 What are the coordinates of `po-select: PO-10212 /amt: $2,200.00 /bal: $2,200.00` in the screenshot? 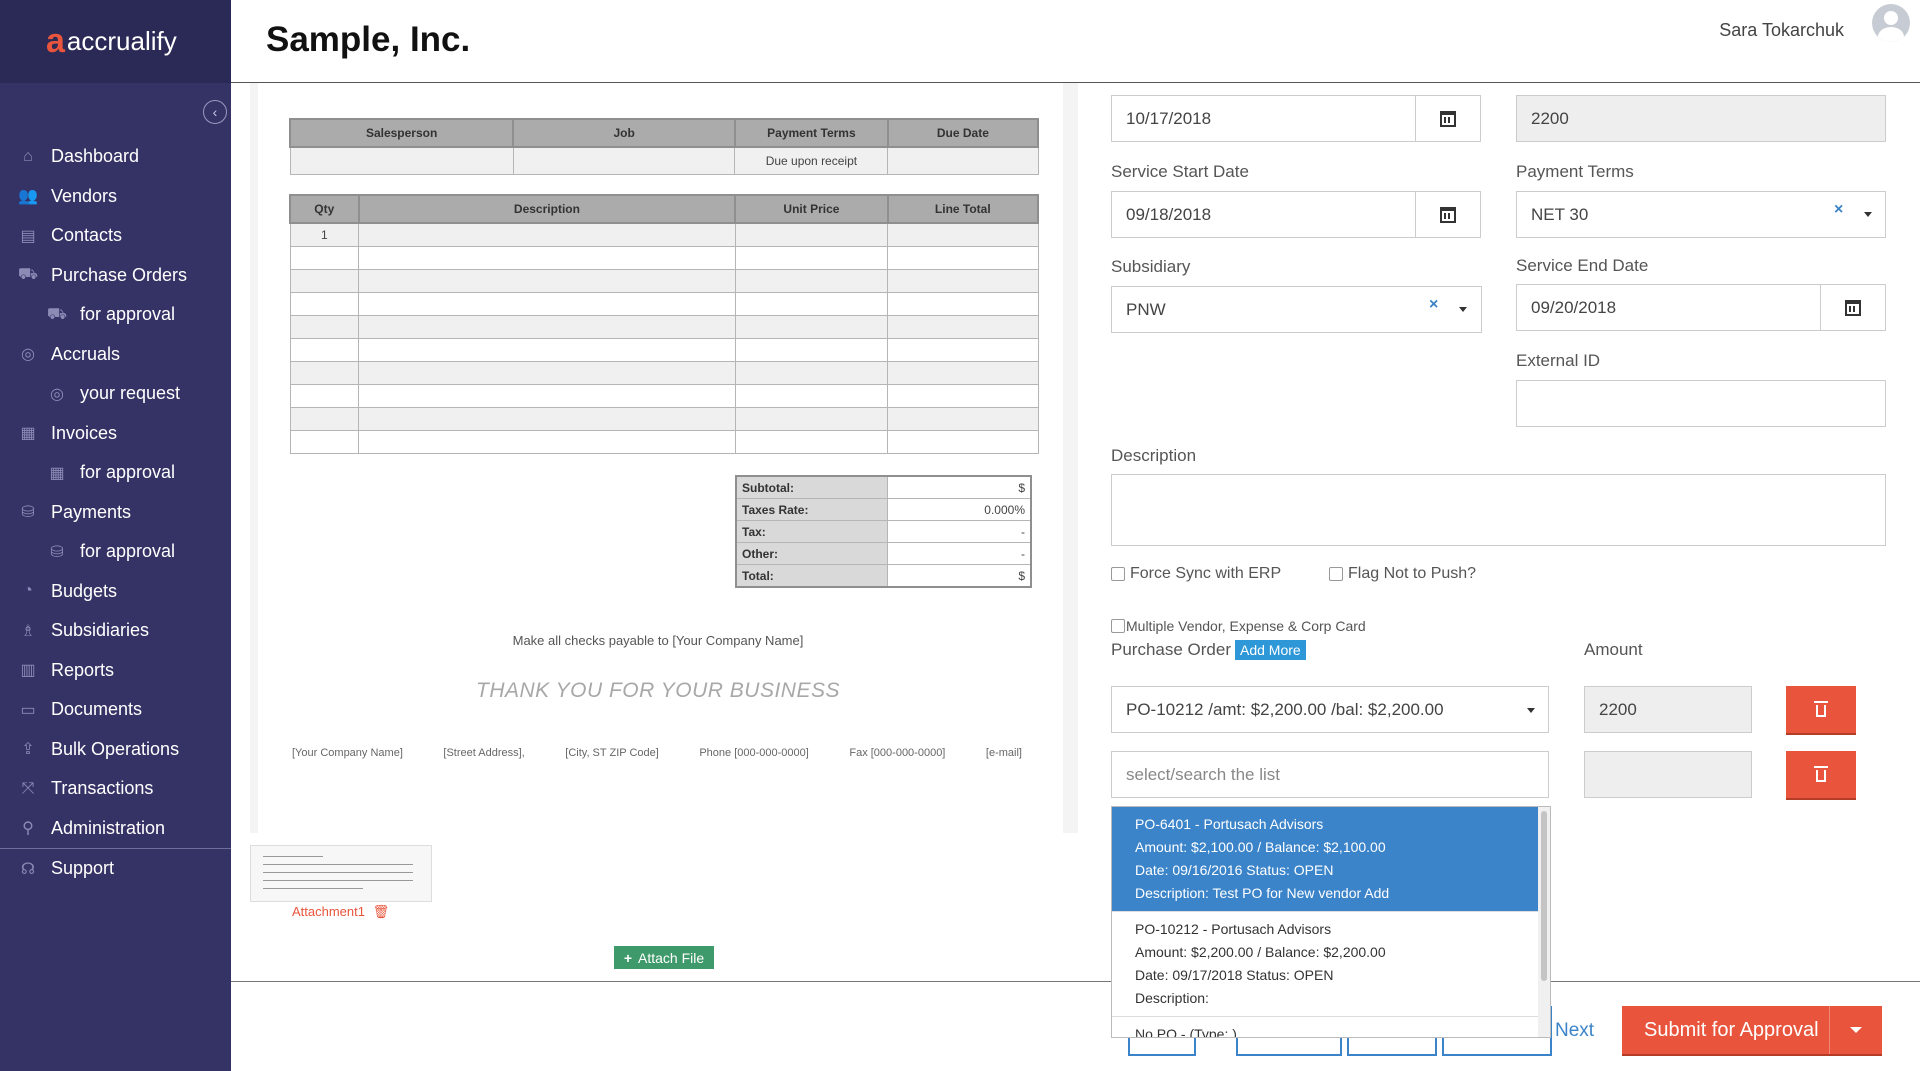 It's located at (1330, 709).